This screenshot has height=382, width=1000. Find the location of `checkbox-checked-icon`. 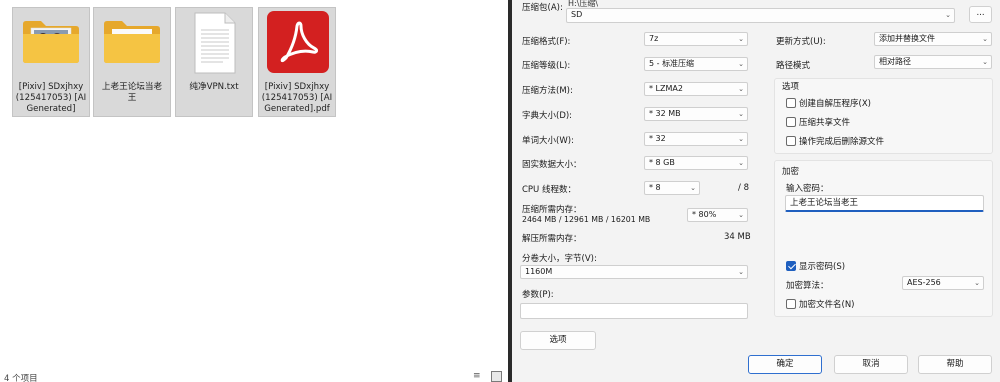

checkbox-checked-icon is located at coordinates (791, 266).